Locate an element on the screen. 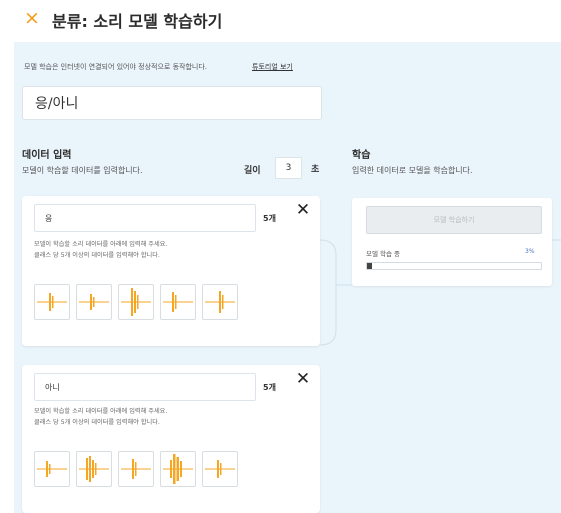 Image resolution: width=561 pixels, height=513 pixels. training-percent: 3% is located at coordinates (530, 251).